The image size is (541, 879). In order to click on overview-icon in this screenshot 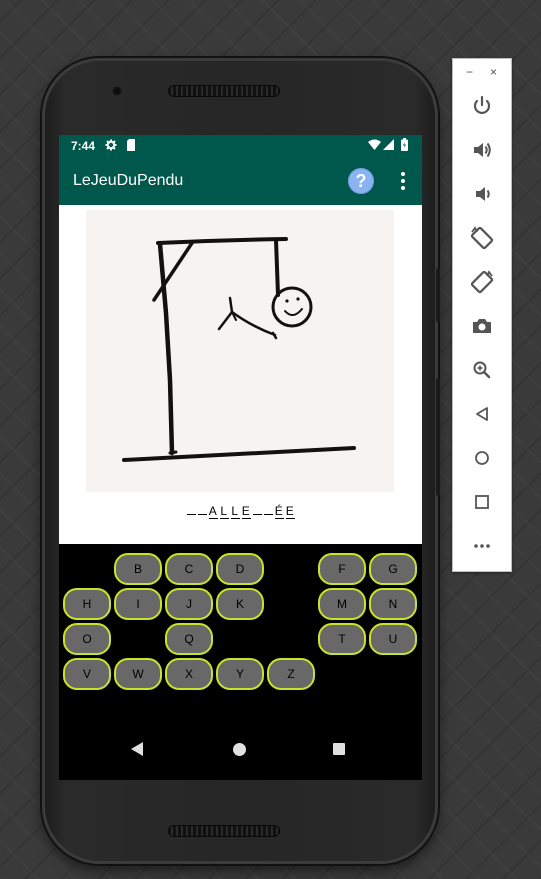, I will do `click(482, 502)`.